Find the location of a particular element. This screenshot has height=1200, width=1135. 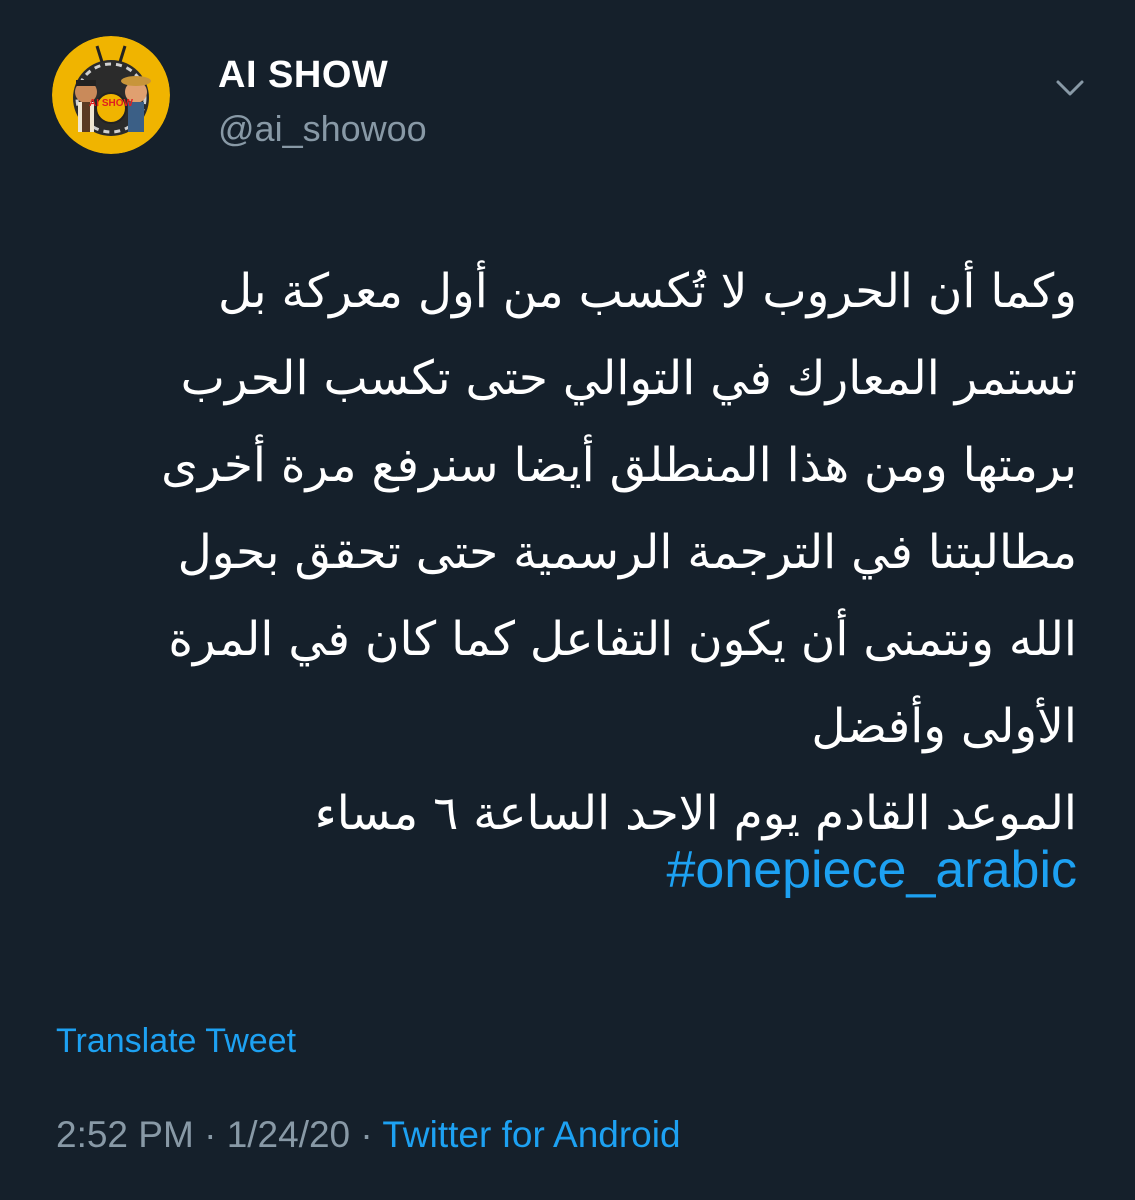

display-name: AI SHOW is located at coordinates (303, 75).